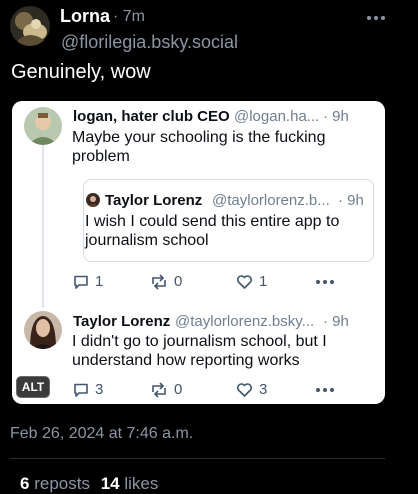 This screenshot has height=494, width=418. I want to click on quote-text-line2: journalism school, so click(147, 240).